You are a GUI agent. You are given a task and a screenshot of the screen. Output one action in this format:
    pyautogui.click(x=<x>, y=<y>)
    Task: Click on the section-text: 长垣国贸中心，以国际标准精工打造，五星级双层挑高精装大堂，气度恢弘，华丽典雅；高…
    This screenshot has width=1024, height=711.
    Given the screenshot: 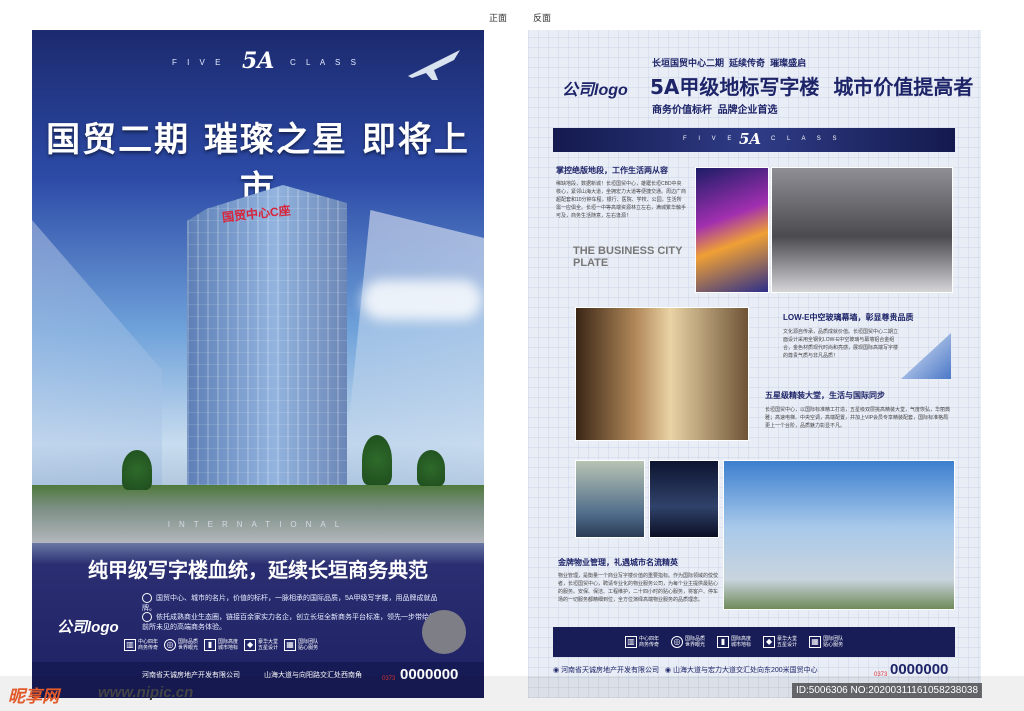 What is the action you would take?
    pyautogui.click(x=858, y=418)
    